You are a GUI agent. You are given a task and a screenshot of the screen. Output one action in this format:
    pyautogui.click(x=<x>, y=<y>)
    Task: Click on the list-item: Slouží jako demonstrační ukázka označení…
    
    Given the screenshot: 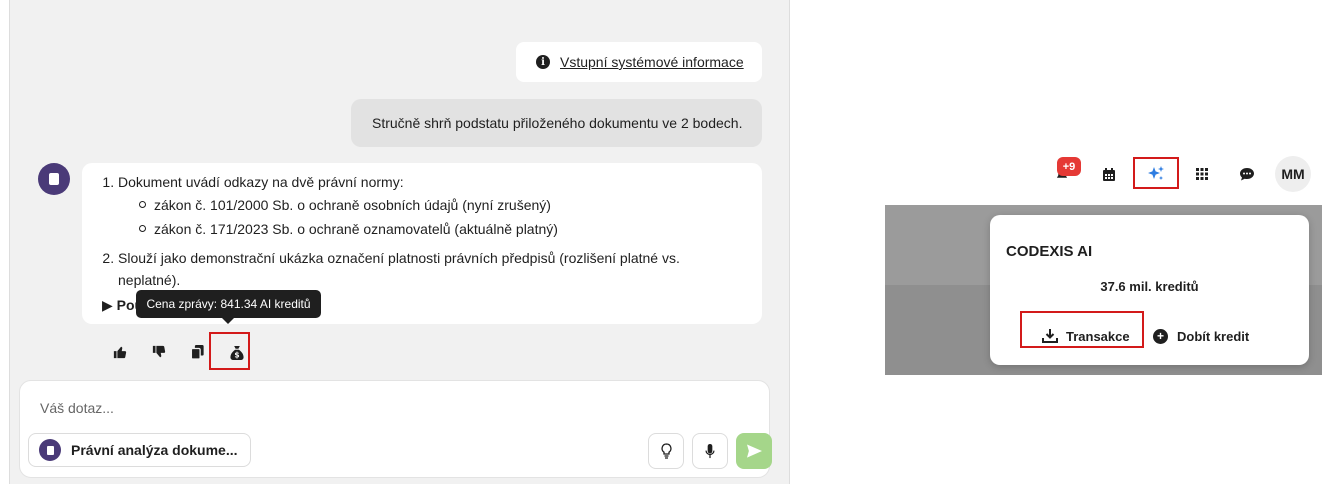 What is the action you would take?
    pyautogui.click(x=429, y=269)
    